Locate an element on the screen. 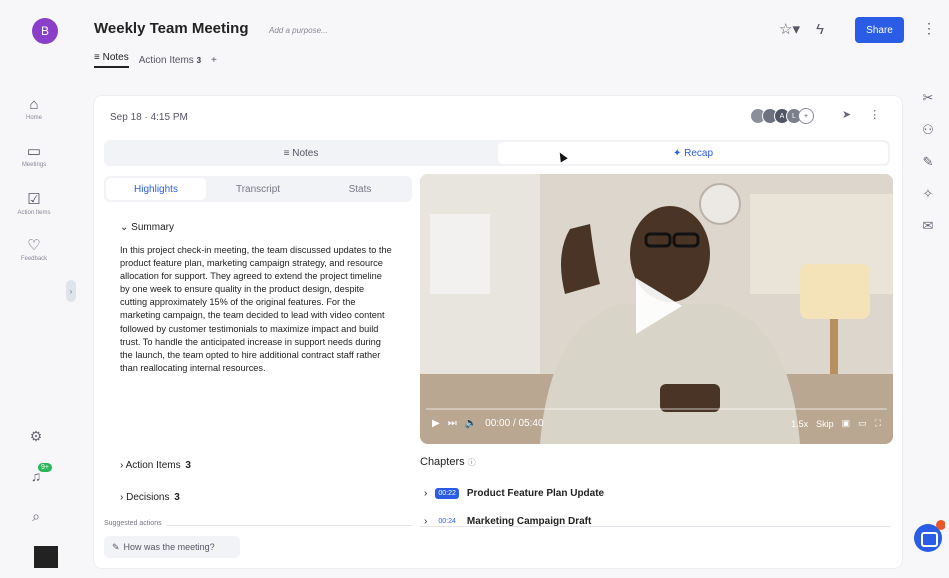 This screenshot has height=578, width=949. play-small-icon: ▶ is located at coordinates (436, 423).